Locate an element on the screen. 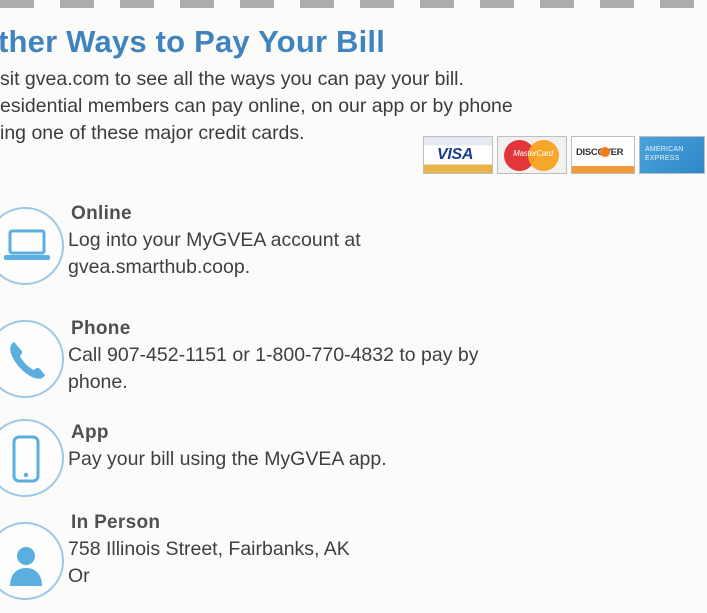 The width and height of the screenshot is (707, 613). amex-label: AMERICAN EXPRESS is located at coordinates (664, 154).